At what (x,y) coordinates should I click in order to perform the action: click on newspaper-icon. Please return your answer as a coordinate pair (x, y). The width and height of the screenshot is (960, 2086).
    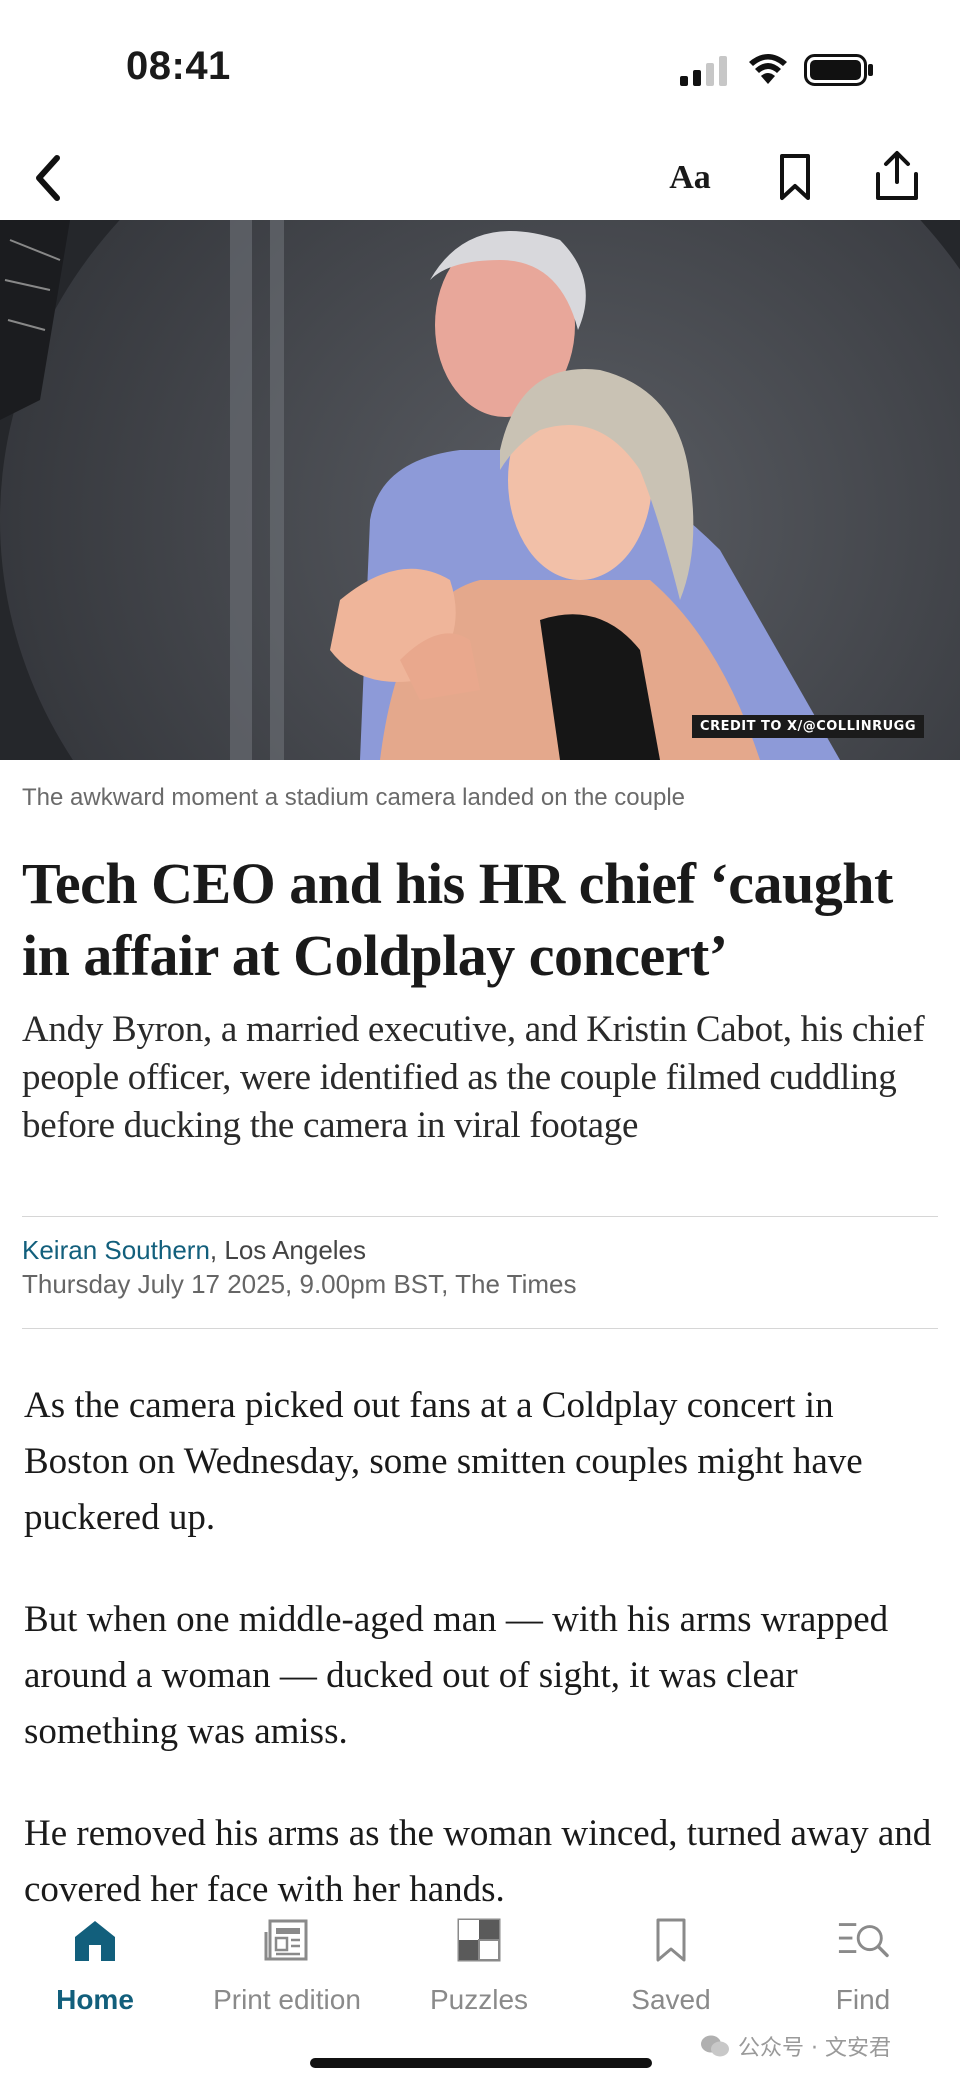
    Looking at the image, I should click on (287, 1940).